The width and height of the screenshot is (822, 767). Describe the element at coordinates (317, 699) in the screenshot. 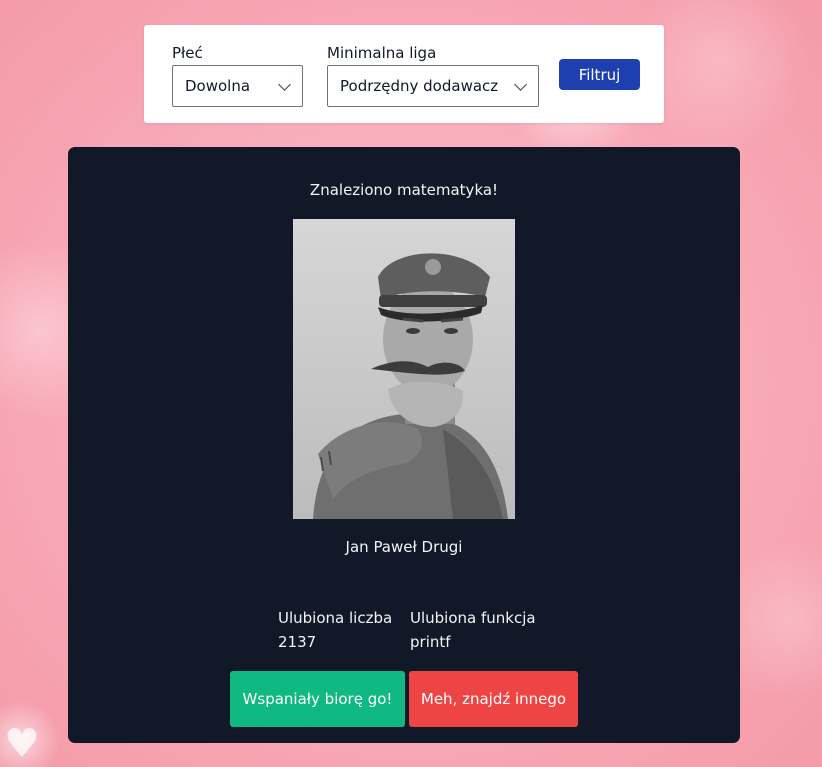

I see `accept-button: Wspaniały biorę go!` at that location.